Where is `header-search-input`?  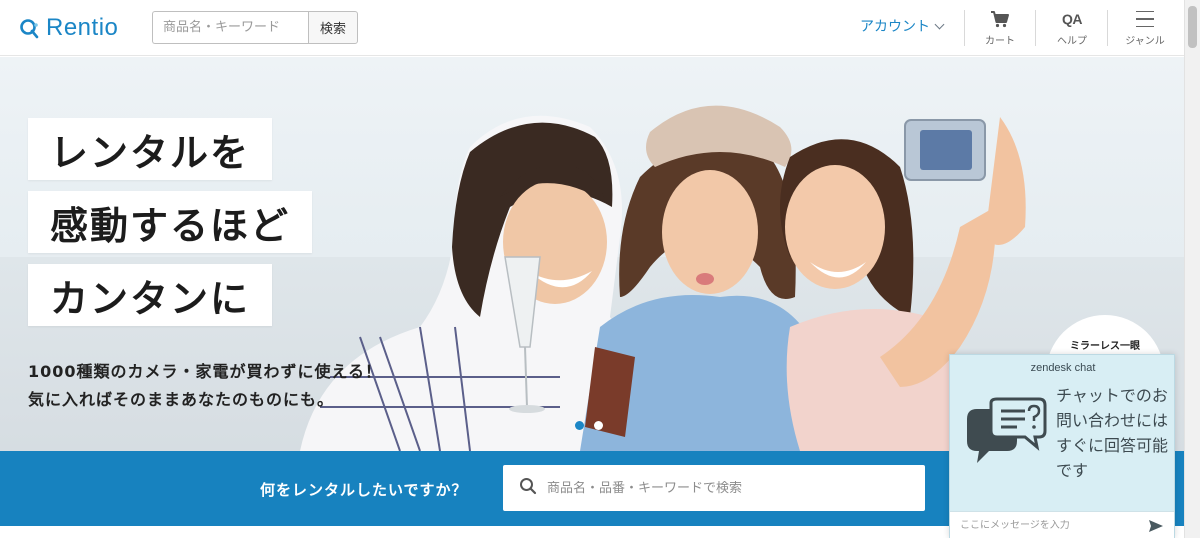
header-search-input is located at coordinates (230, 27).